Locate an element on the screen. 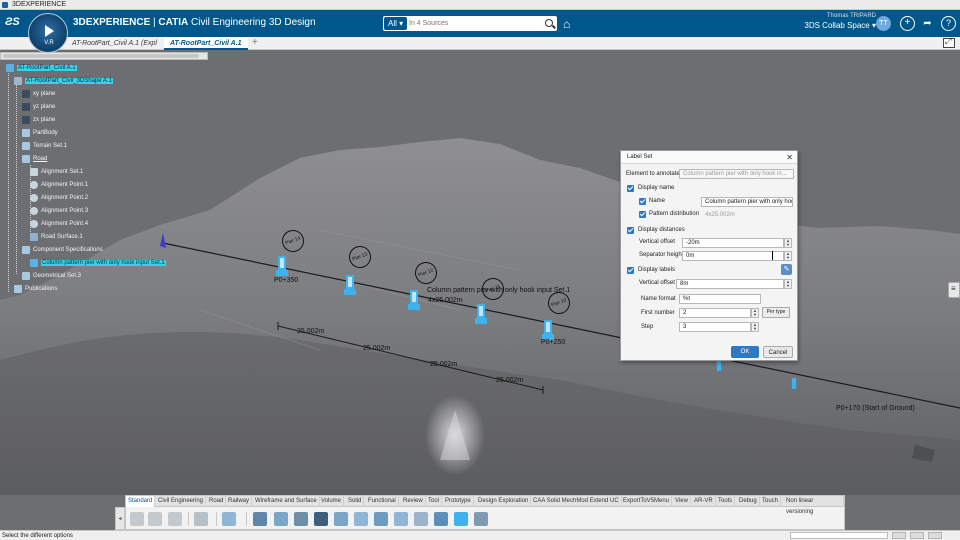 The image size is (960, 540). tab-tools: Tools is located at coordinates (726, 501).